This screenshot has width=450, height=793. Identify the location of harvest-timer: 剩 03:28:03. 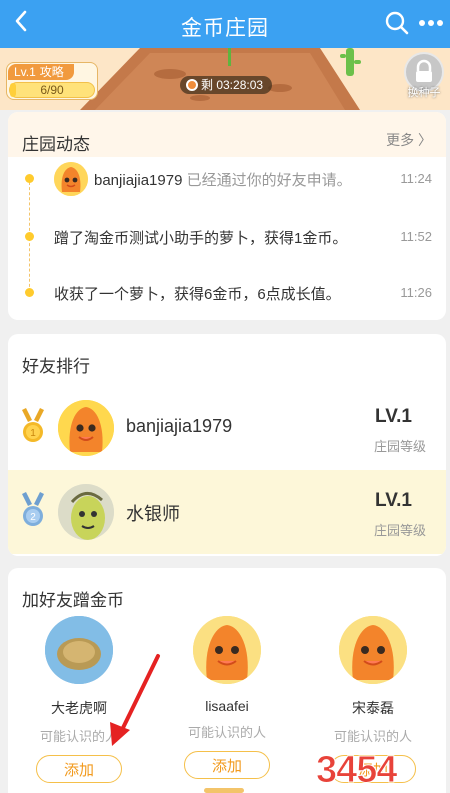
(226, 85).